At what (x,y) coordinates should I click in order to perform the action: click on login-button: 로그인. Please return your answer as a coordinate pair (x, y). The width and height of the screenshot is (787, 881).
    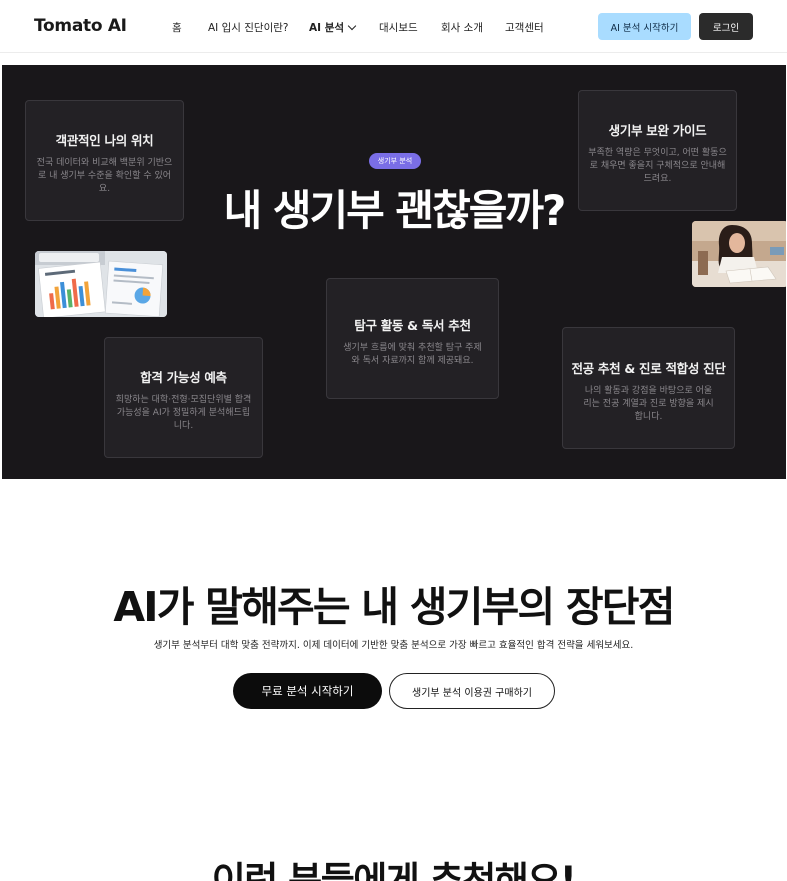
    Looking at the image, I should click on (726, 26).